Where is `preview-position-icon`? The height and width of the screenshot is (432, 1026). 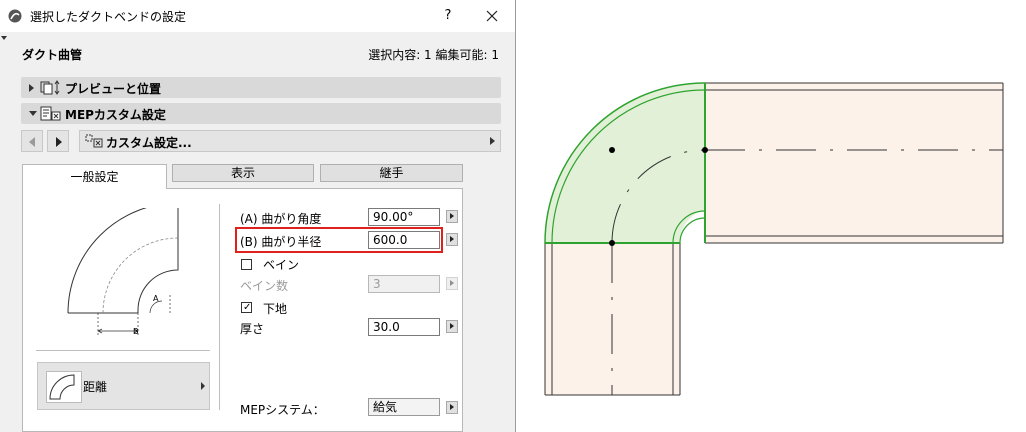 preview-position-icon is located at coordinates (50, 87).